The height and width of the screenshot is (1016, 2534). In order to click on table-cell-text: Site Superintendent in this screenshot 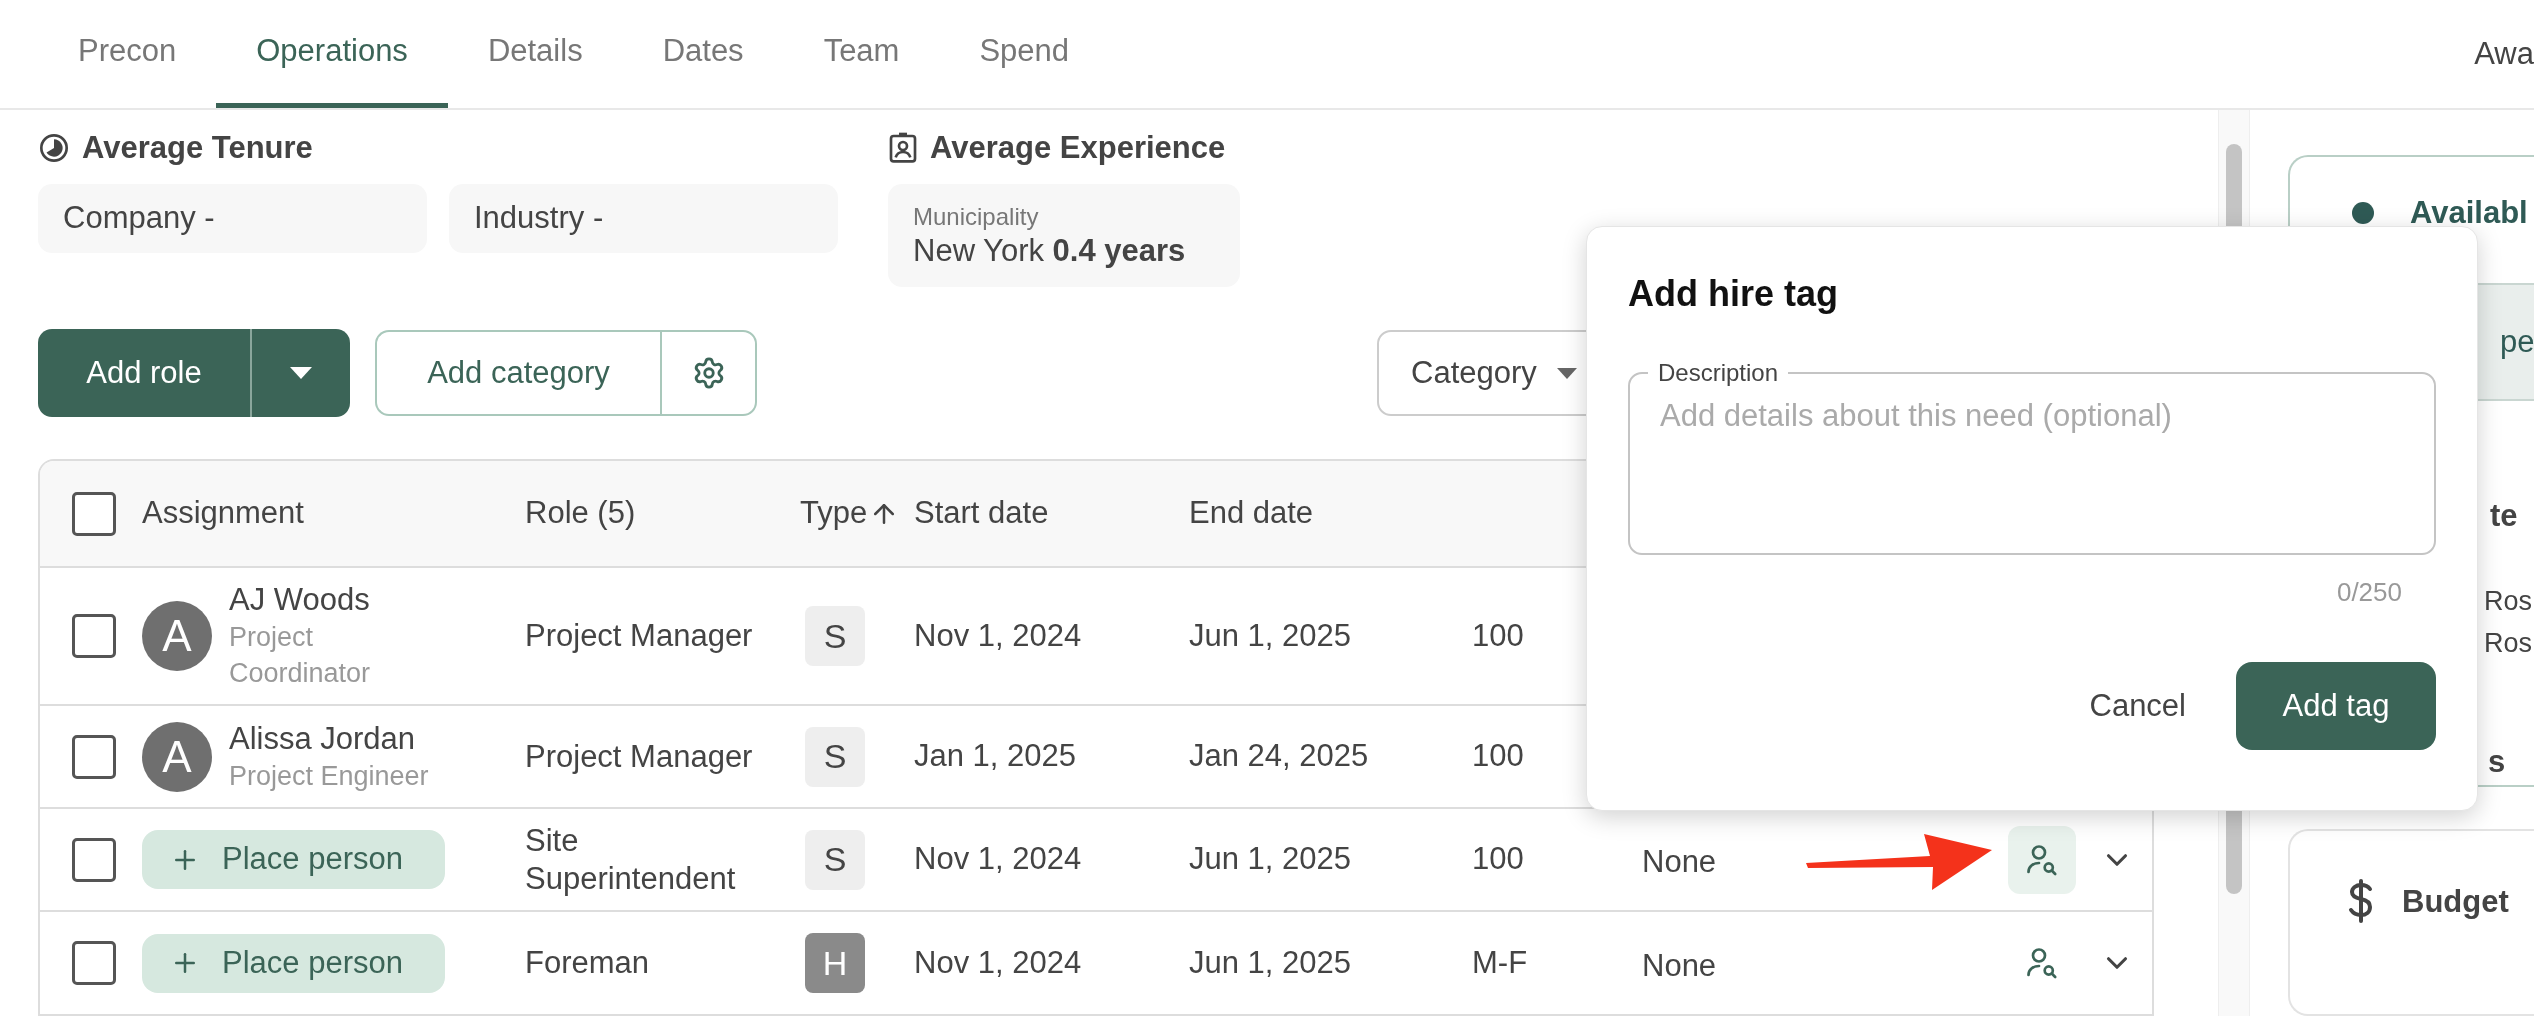, I will do `click(631, 859)`.